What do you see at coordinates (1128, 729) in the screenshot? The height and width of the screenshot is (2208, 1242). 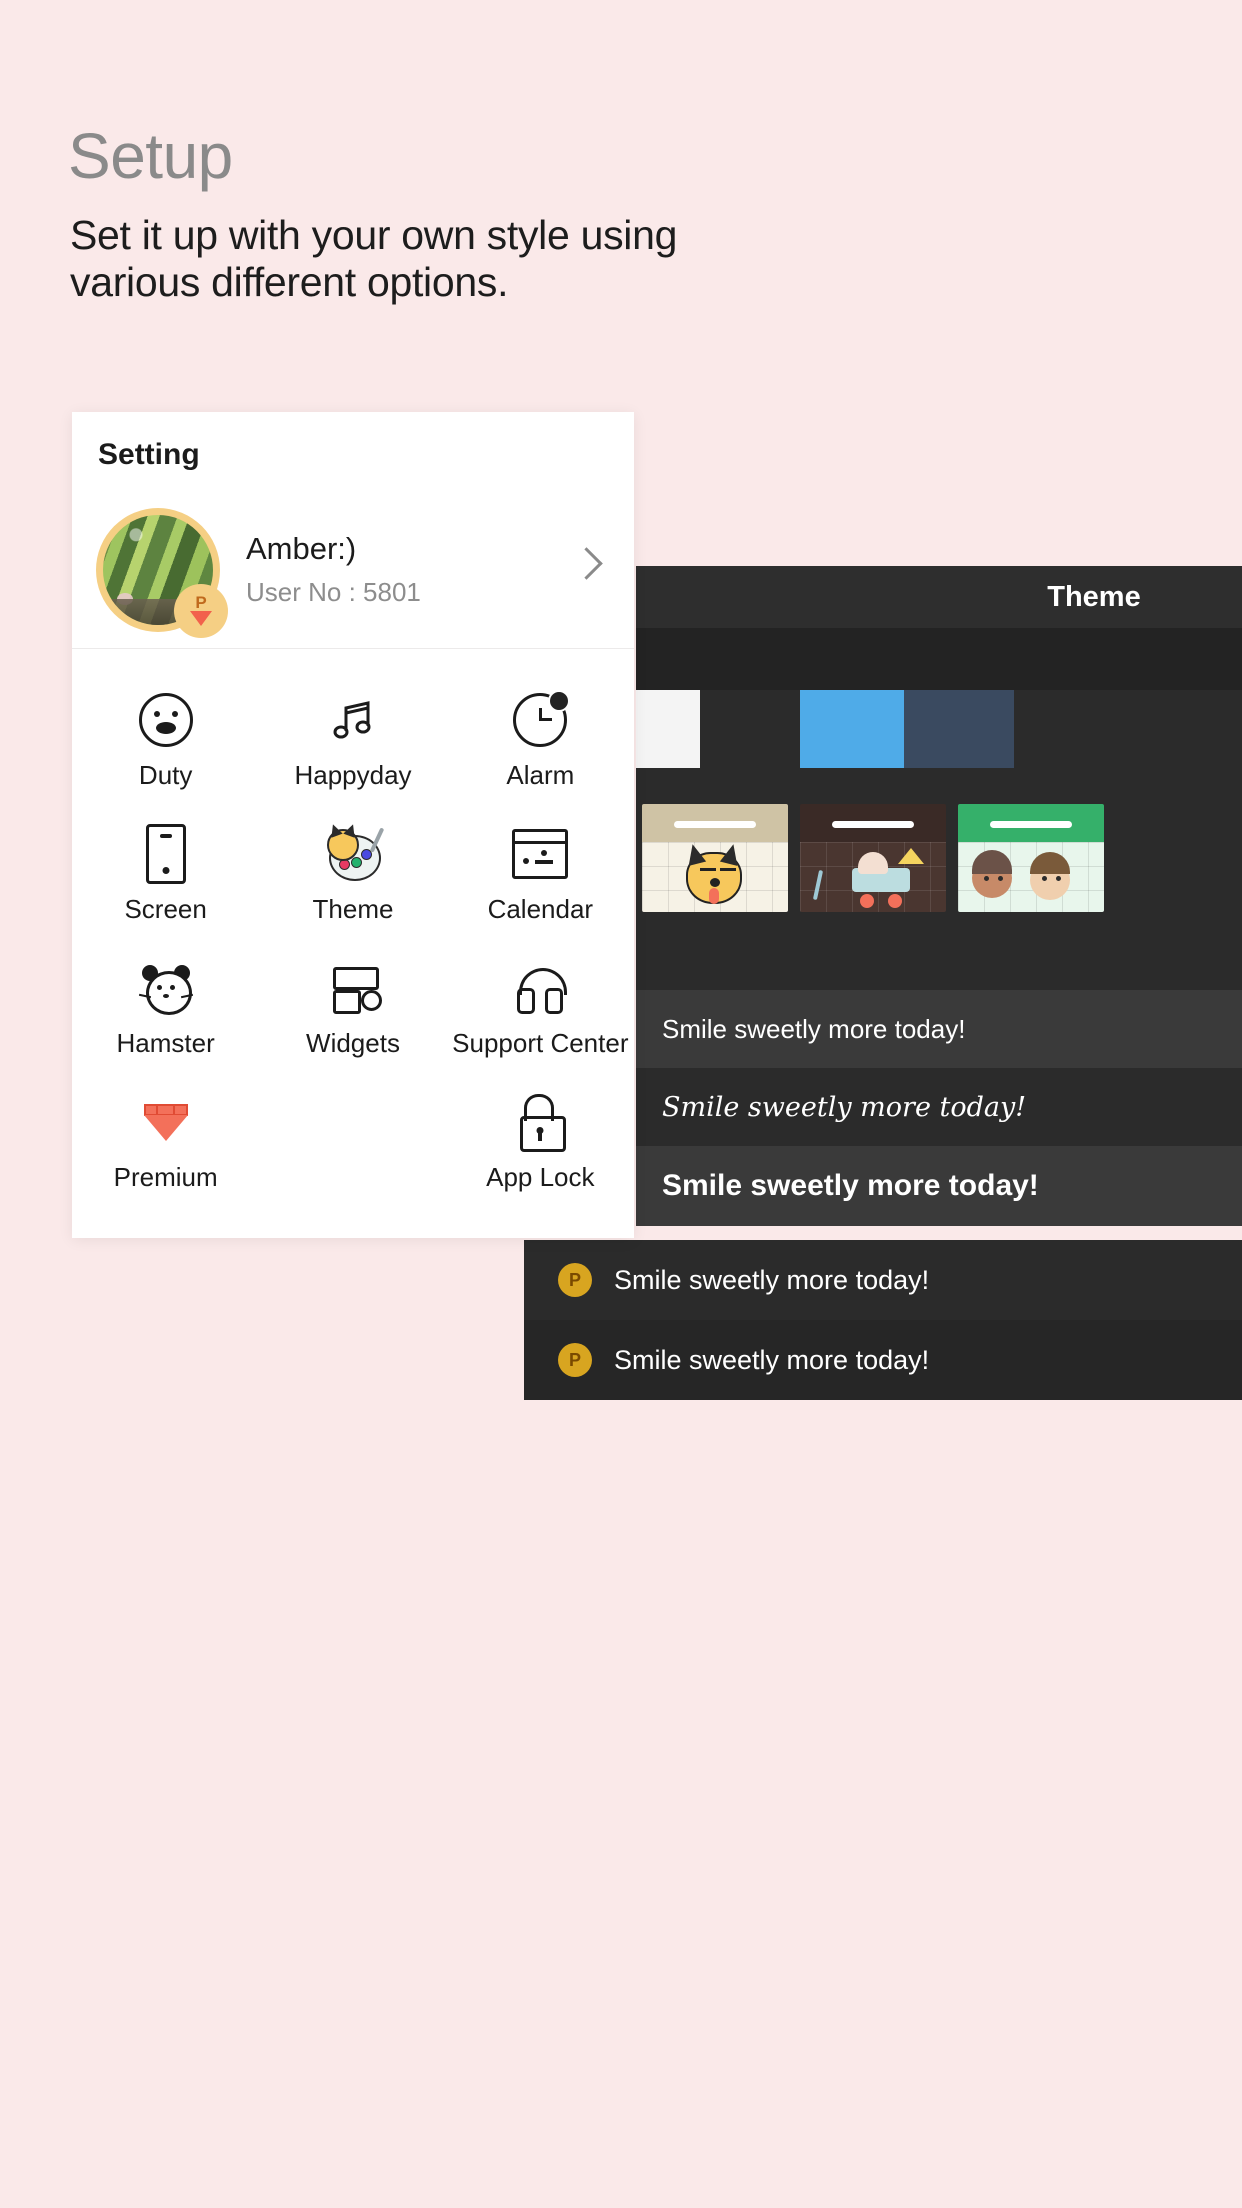 I see `swatch-row-filler` at bounding box center [1128, 729].